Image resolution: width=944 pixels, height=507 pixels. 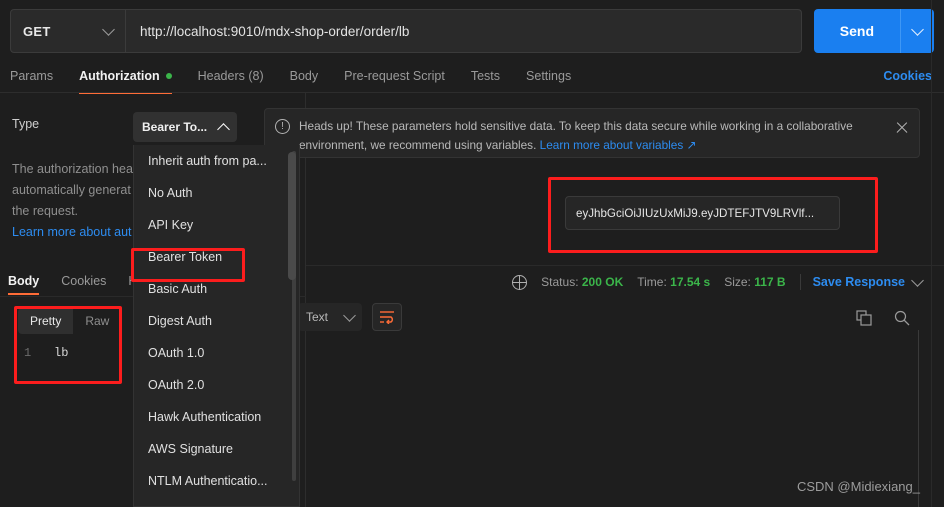 I want to click on response-body-text: lb, so click(x=61, y=353).